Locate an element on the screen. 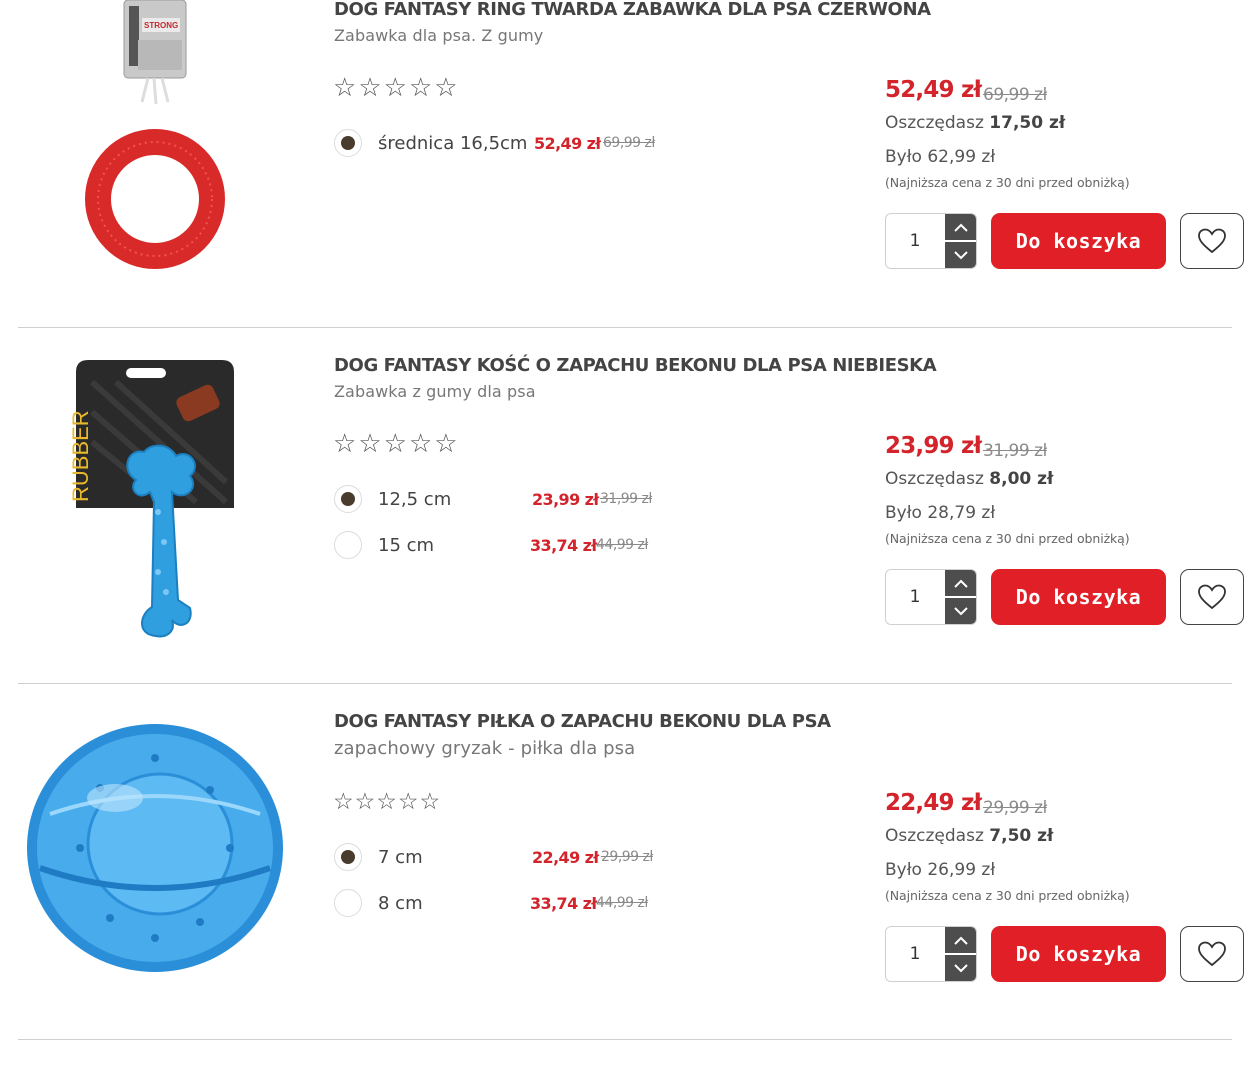 Image resolution: width=1250 pixels, height=1069 pixels. previous-price-text: Było 28,79 zł is located at coordinates (940, 513).